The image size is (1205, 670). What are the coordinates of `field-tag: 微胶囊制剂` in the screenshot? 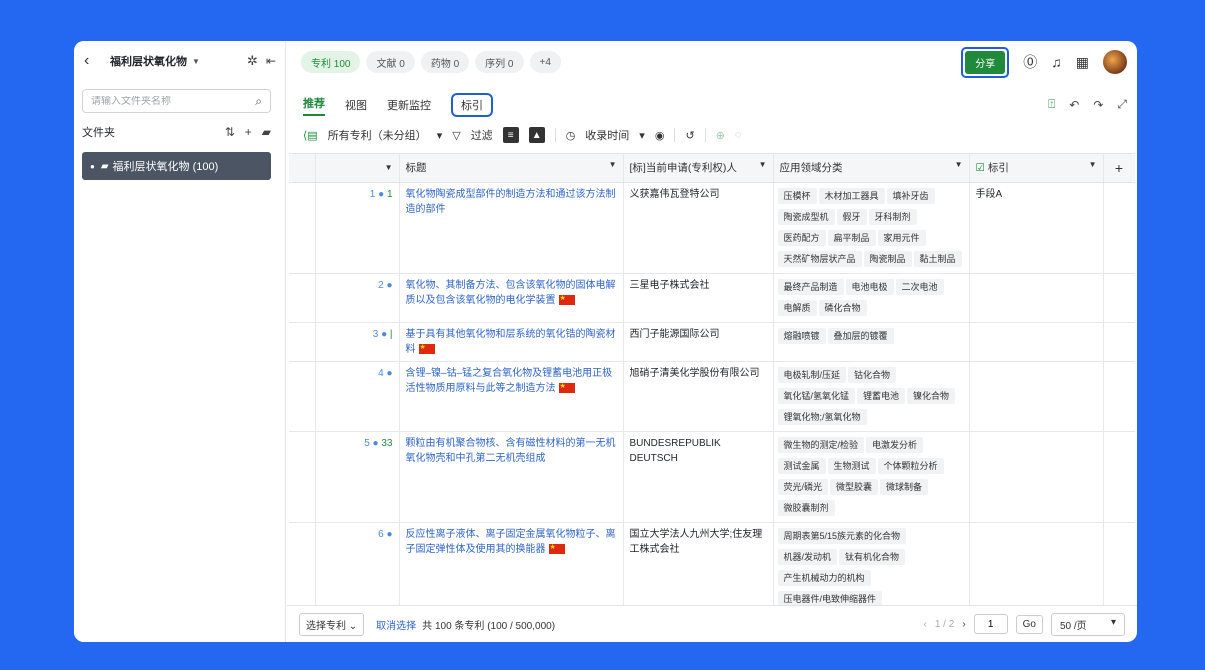 It's located at (806, 507).